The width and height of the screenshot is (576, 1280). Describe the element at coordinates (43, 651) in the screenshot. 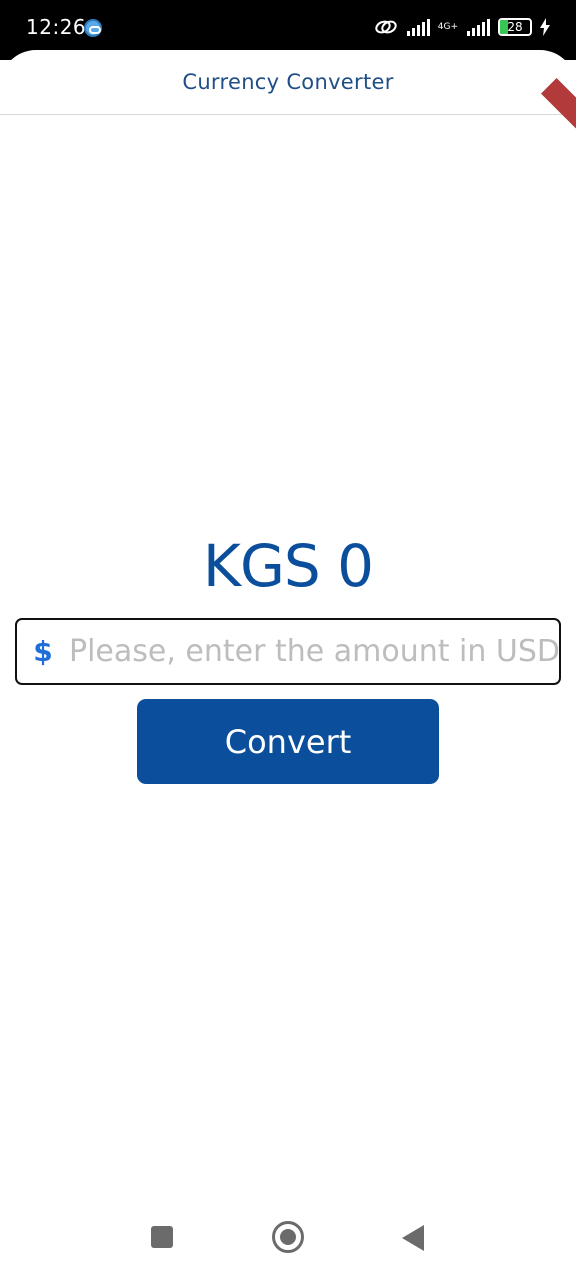

I see `dollar-icon: $` at that location.